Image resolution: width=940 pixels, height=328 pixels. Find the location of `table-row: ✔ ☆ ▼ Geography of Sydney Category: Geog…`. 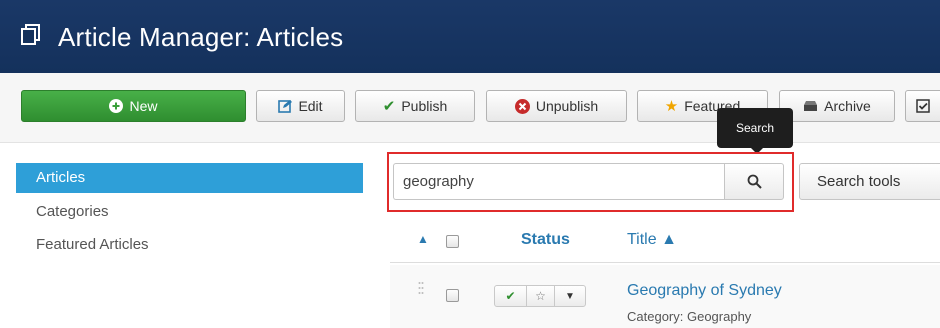

table-row: ✔ ☆ ▼ Geography of Sydney Category: Geog… is located at coordinates (665, 296).